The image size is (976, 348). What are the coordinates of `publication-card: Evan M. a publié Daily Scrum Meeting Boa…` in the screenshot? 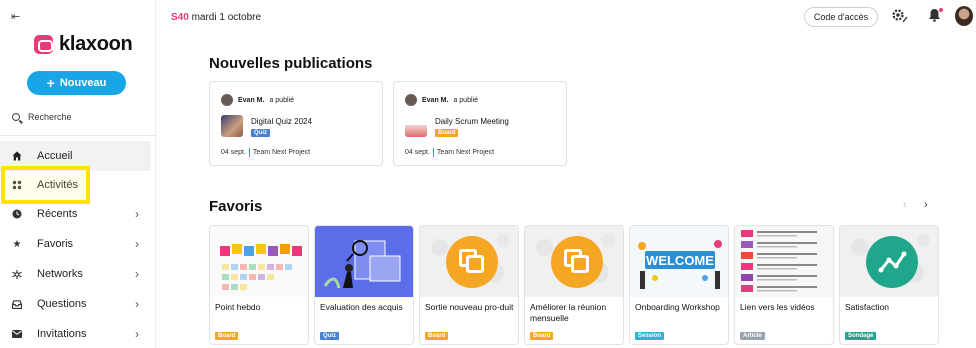 It's located at (480, 123).